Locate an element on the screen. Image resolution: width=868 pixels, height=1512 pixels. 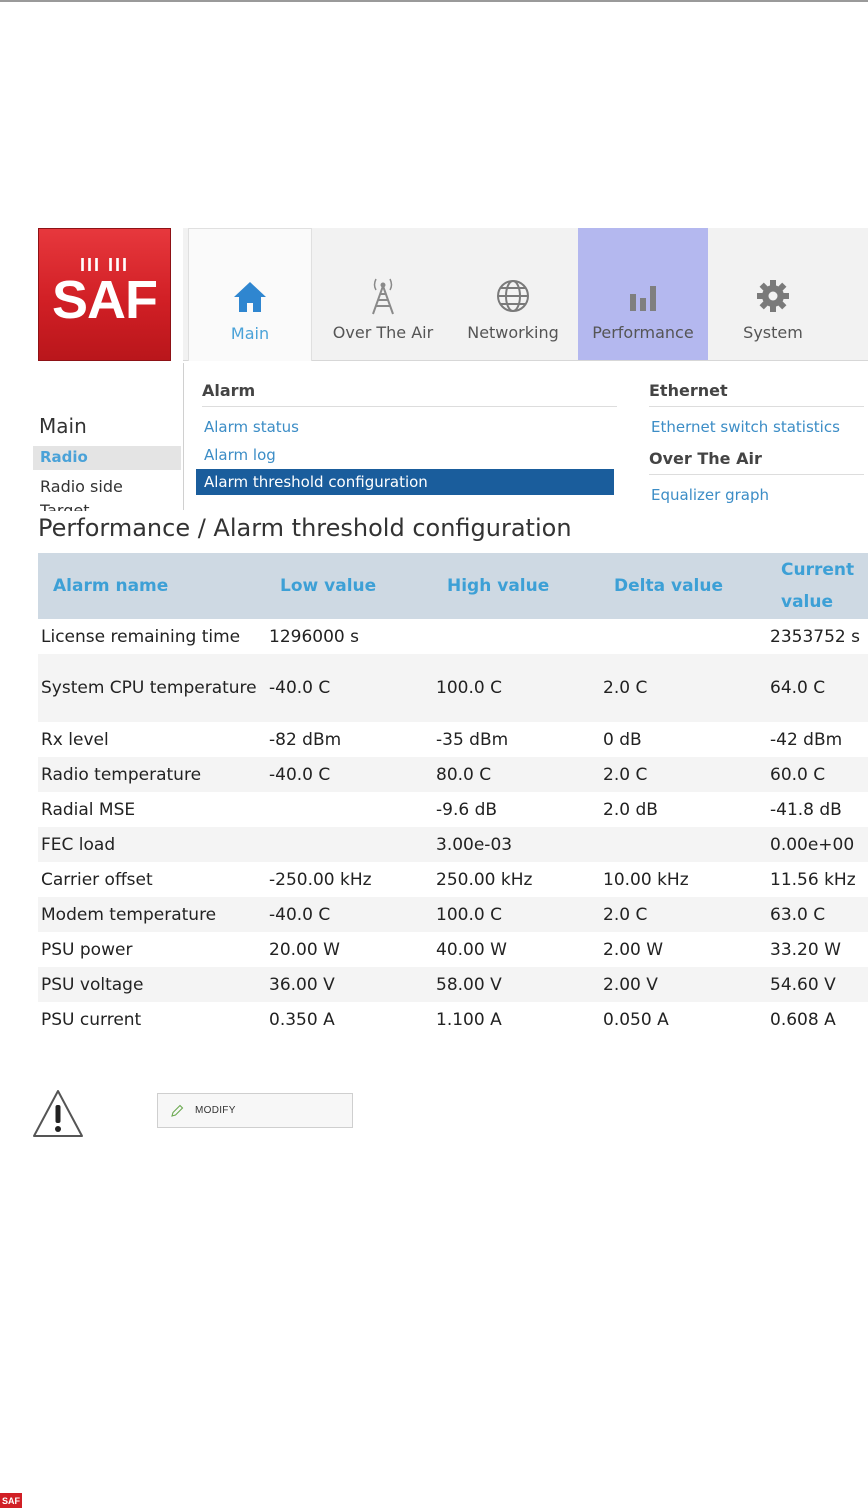
menu-section-heading: Over The Air is located at coordinates (756, 462).